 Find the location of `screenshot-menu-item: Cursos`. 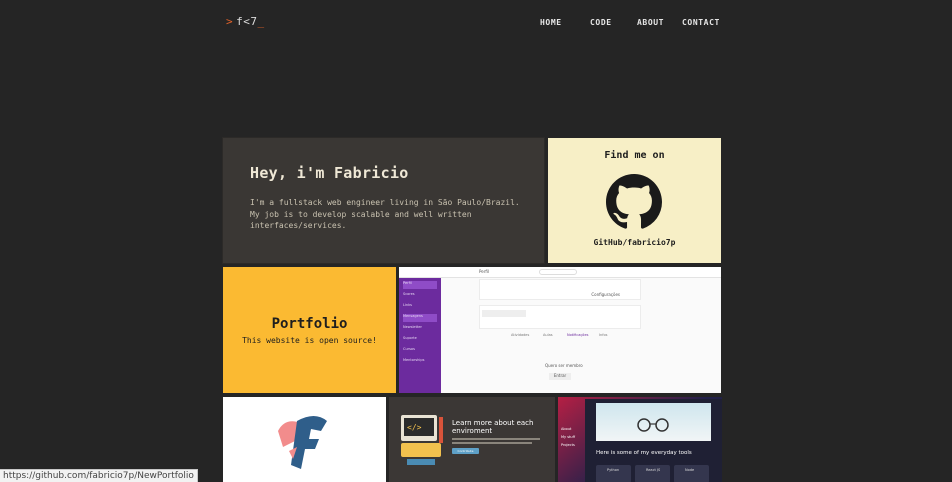

screenshot-menu-item: Cursos is located at coordinates (409, 349).